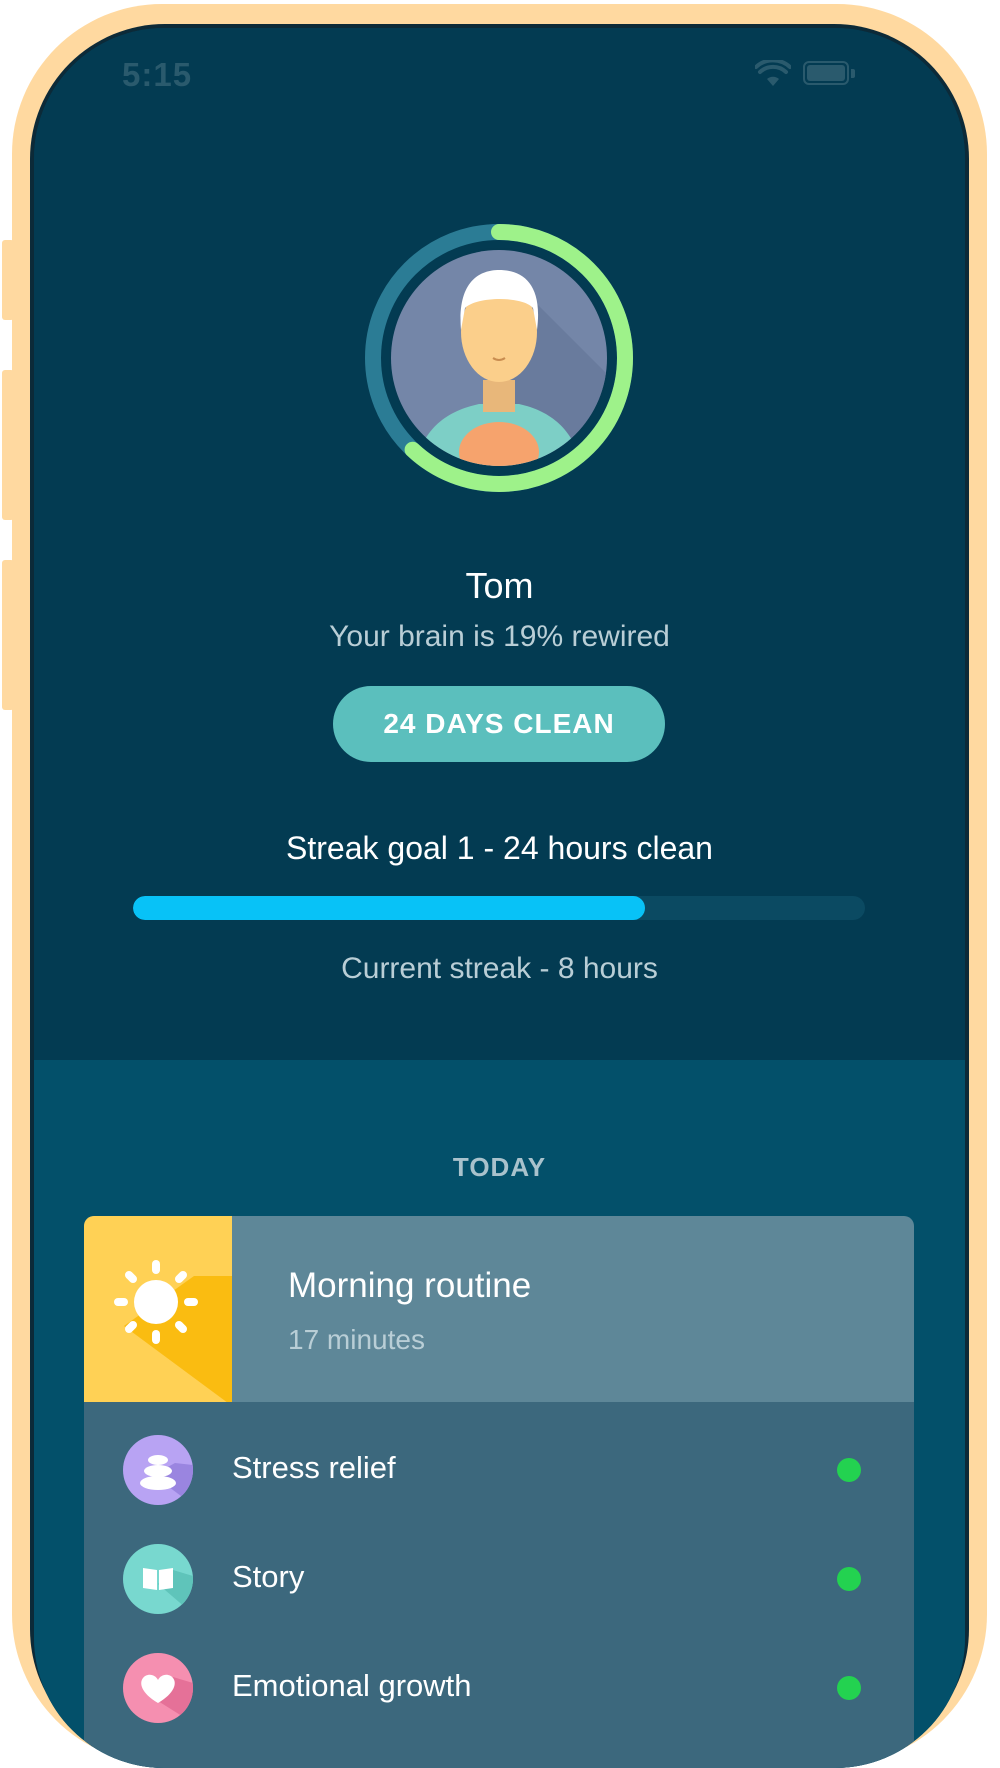 This screenshot has height=1768, width=1000. I want to click on heart-icon, so click(158, 1688).